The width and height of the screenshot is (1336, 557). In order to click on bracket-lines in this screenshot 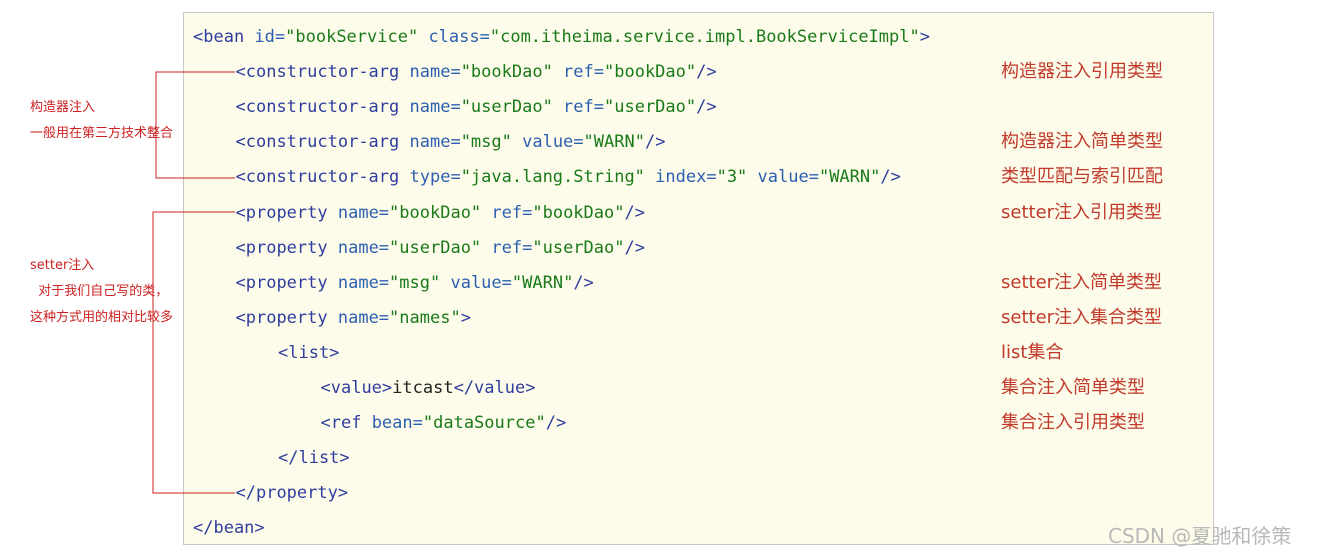, I will do `click(193, 282)`.